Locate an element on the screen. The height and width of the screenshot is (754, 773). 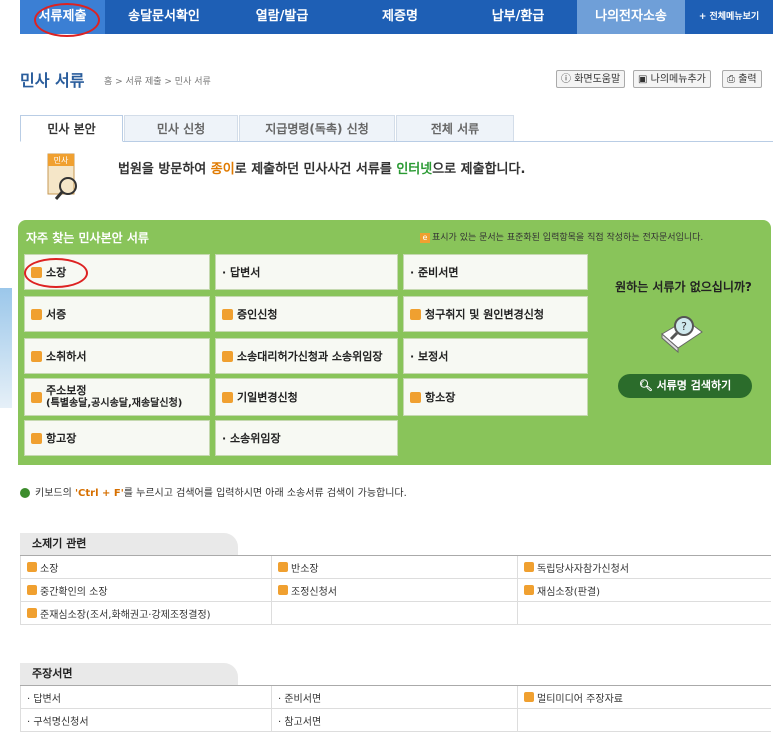
search-doc-button: 🔍︎ 서류명 검색하기 is located at coordinates (685, 386).